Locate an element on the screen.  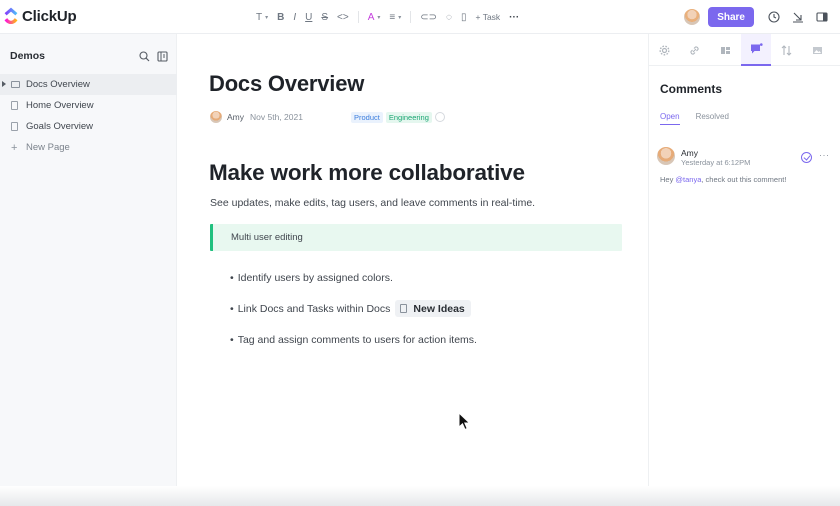
collapse-arrow-icon is located at coordinates (798, 17).